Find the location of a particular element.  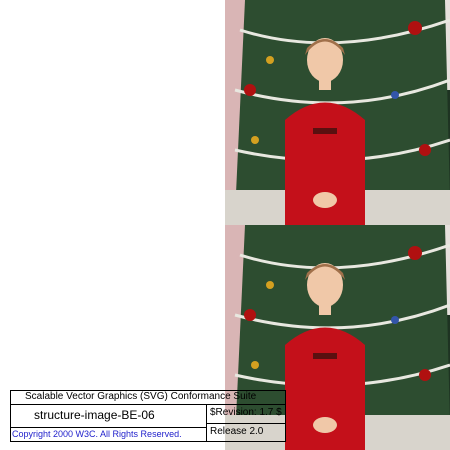

release-label: Release 2.0 is located at coordinates (237, 431).